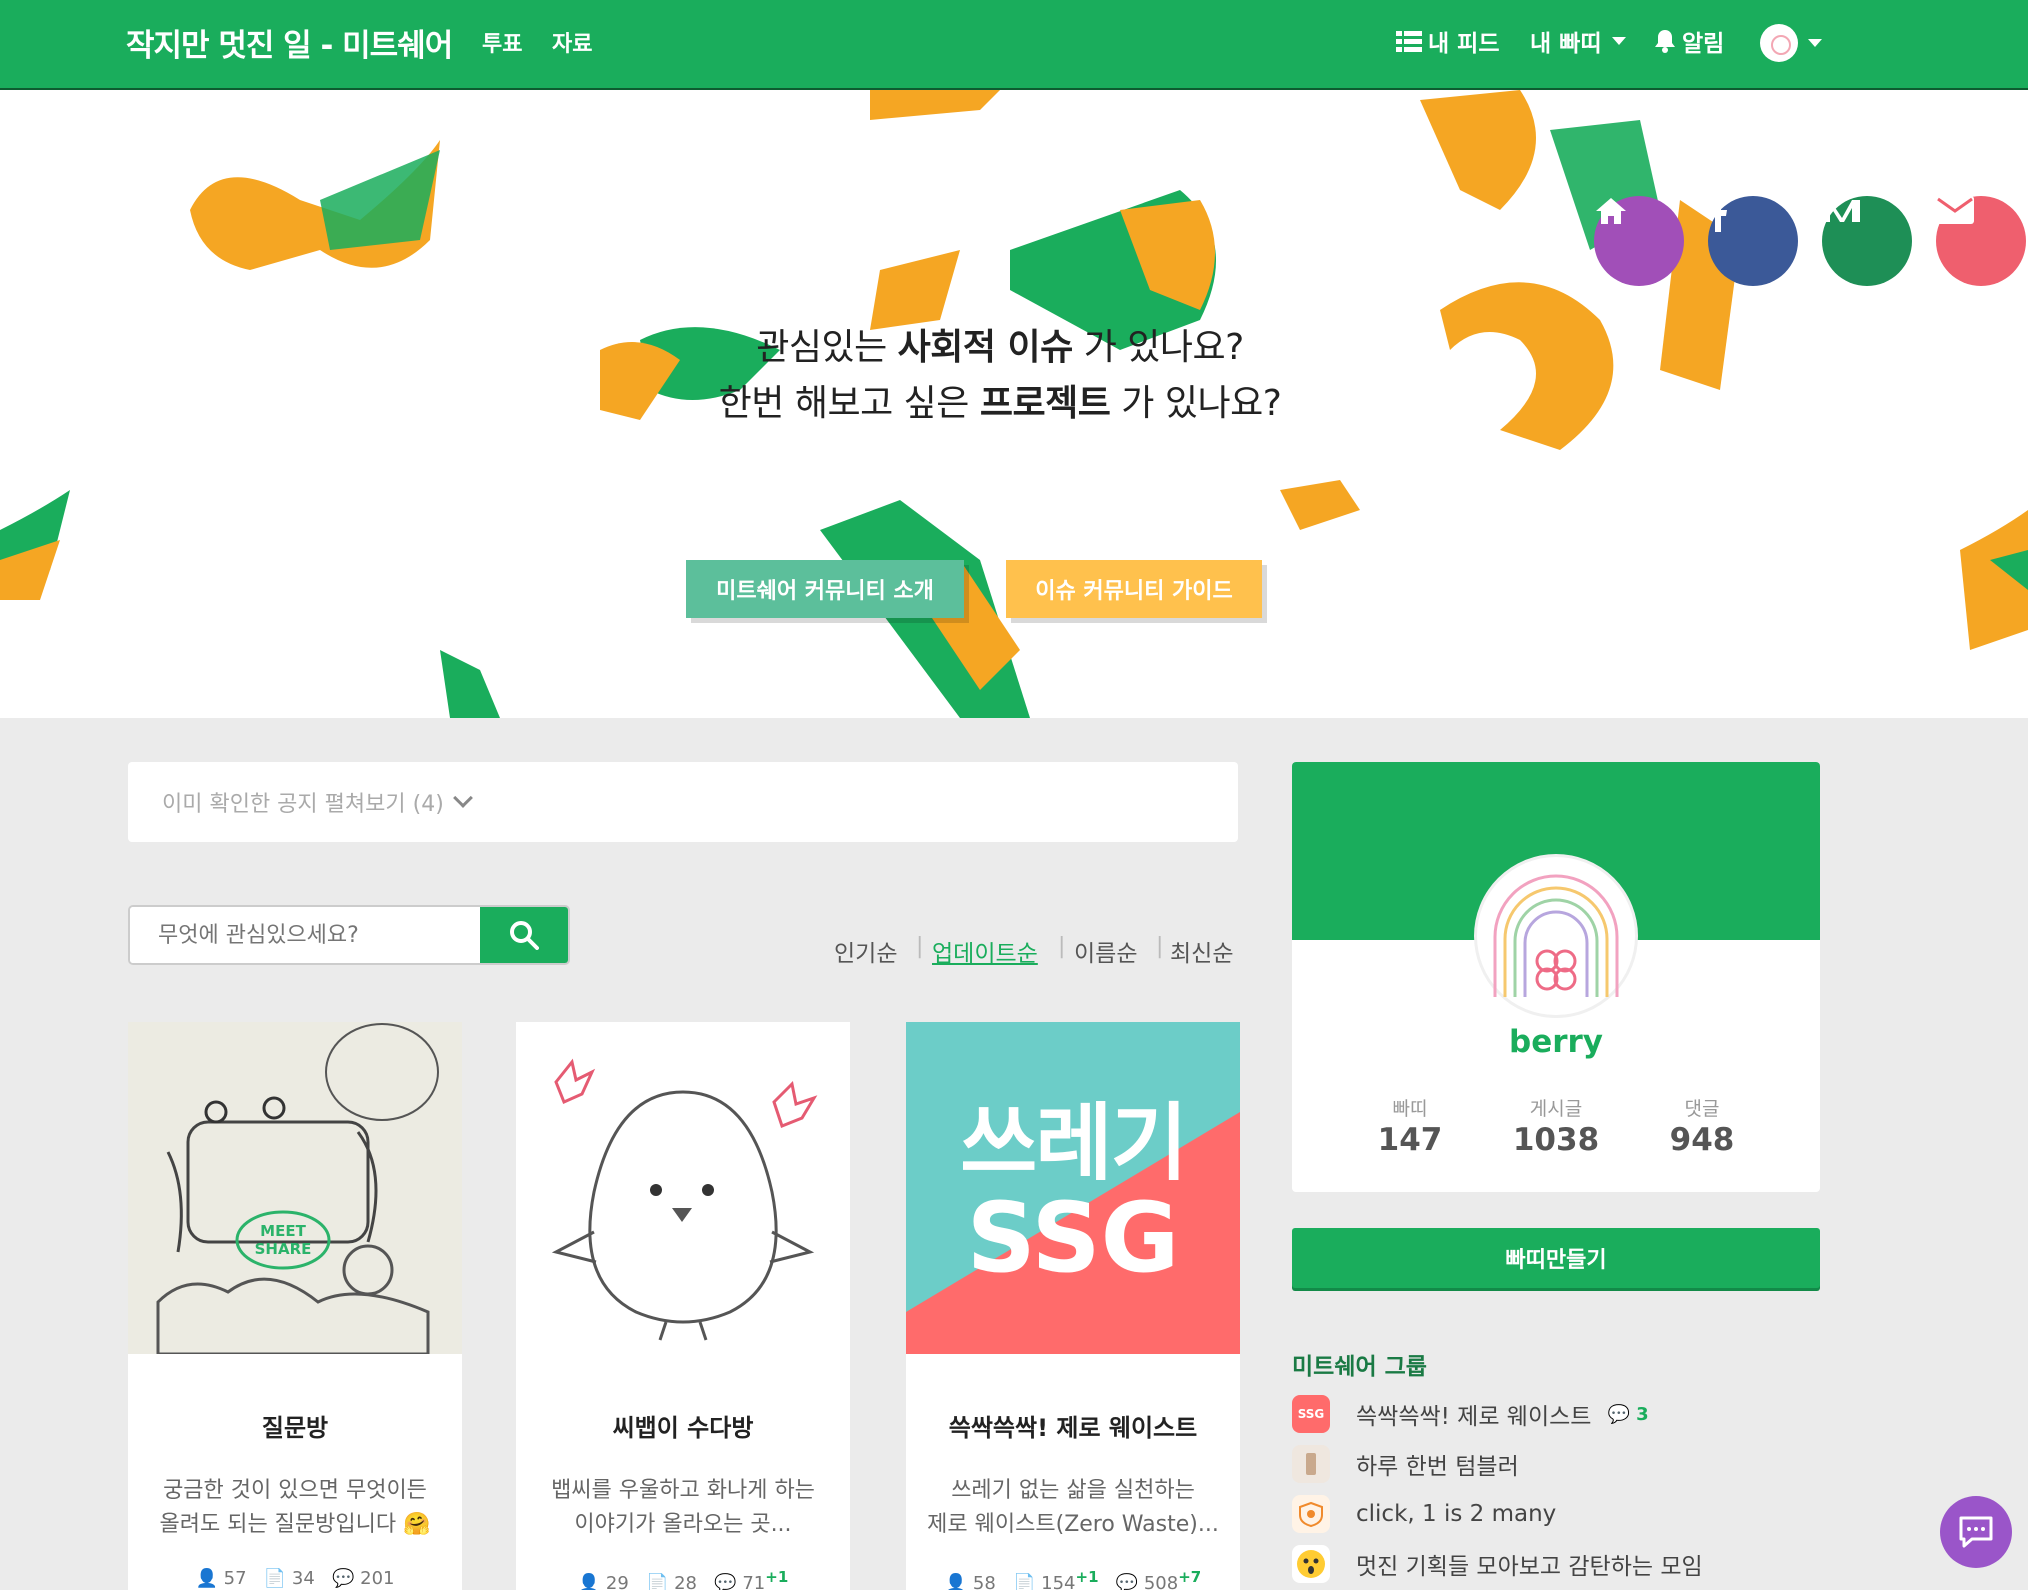 The image size is (2028, 1590). Describe the element at coordinates (686, 1581) in the screenshot. I see `posts-count: 28` at that location.